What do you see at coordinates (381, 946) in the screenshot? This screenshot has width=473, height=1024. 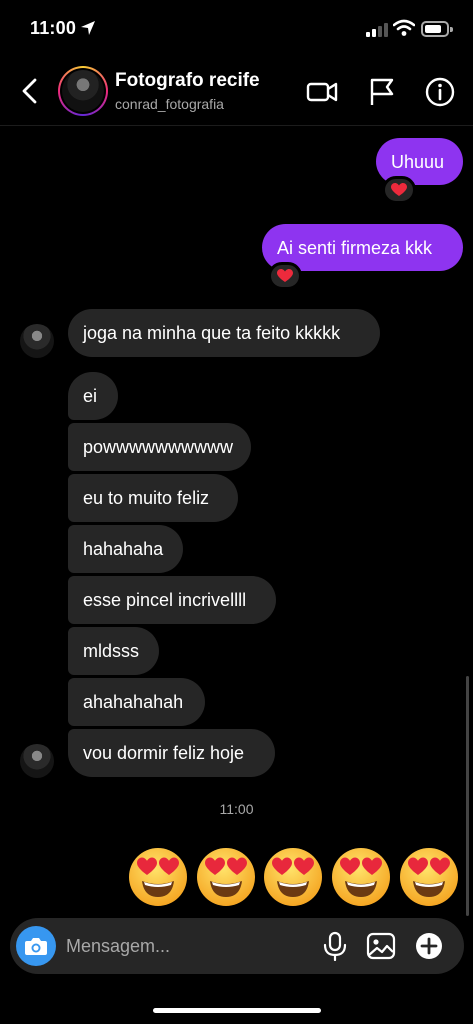 I see `gallery-icon` at bounding box center [381, 946].